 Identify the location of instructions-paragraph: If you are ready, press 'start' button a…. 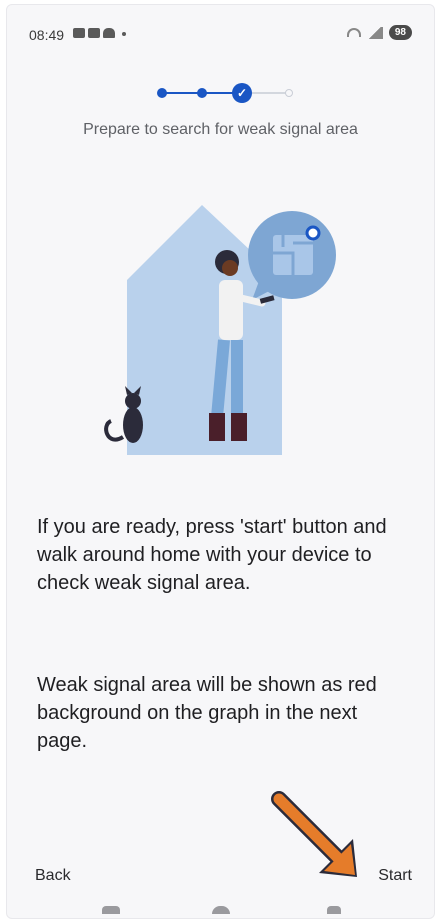
(212, 555).